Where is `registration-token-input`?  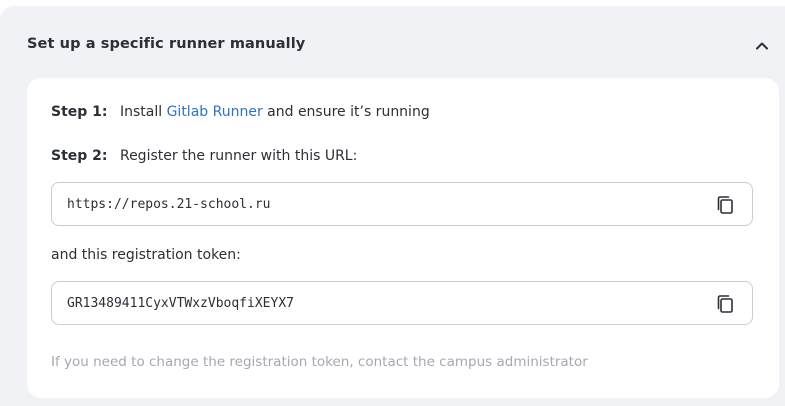
registration-token-input is located at coordinates (377, 303).